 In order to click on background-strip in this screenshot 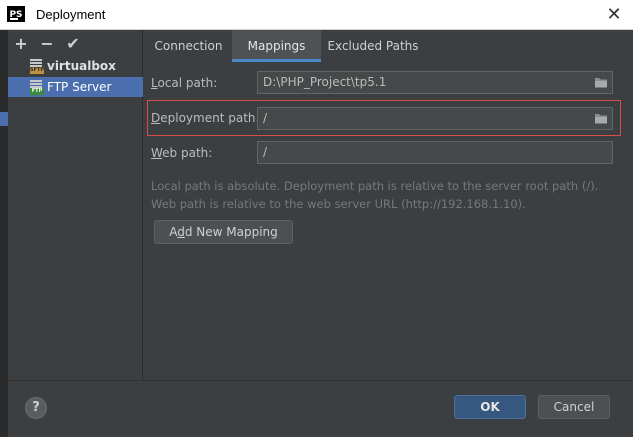, I will do `click(4, 233)`.